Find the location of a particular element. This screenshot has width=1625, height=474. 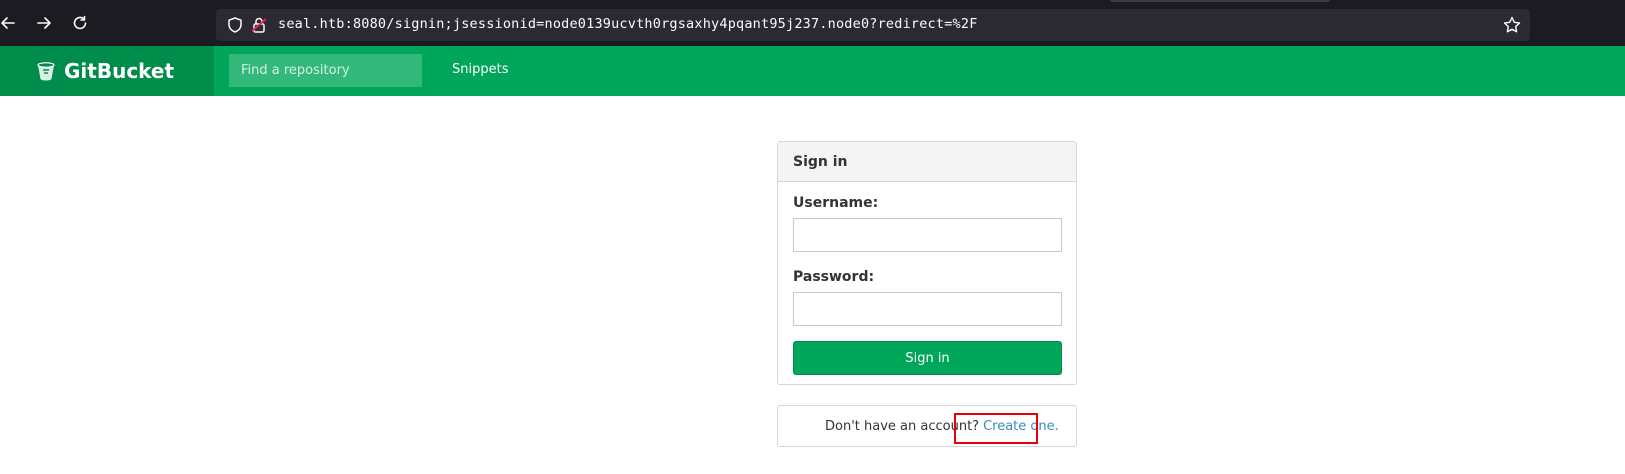

signin-button: Sign in is located at coordinates (927, 358).